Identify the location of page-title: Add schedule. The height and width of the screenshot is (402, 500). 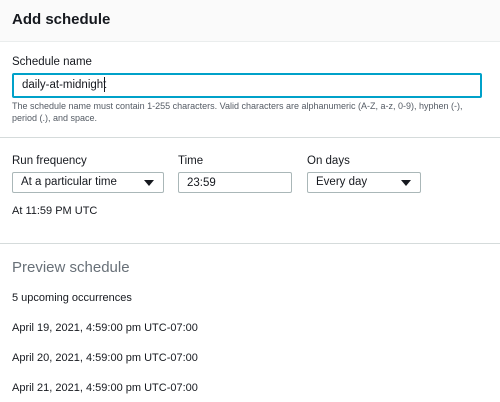
(61, 19).